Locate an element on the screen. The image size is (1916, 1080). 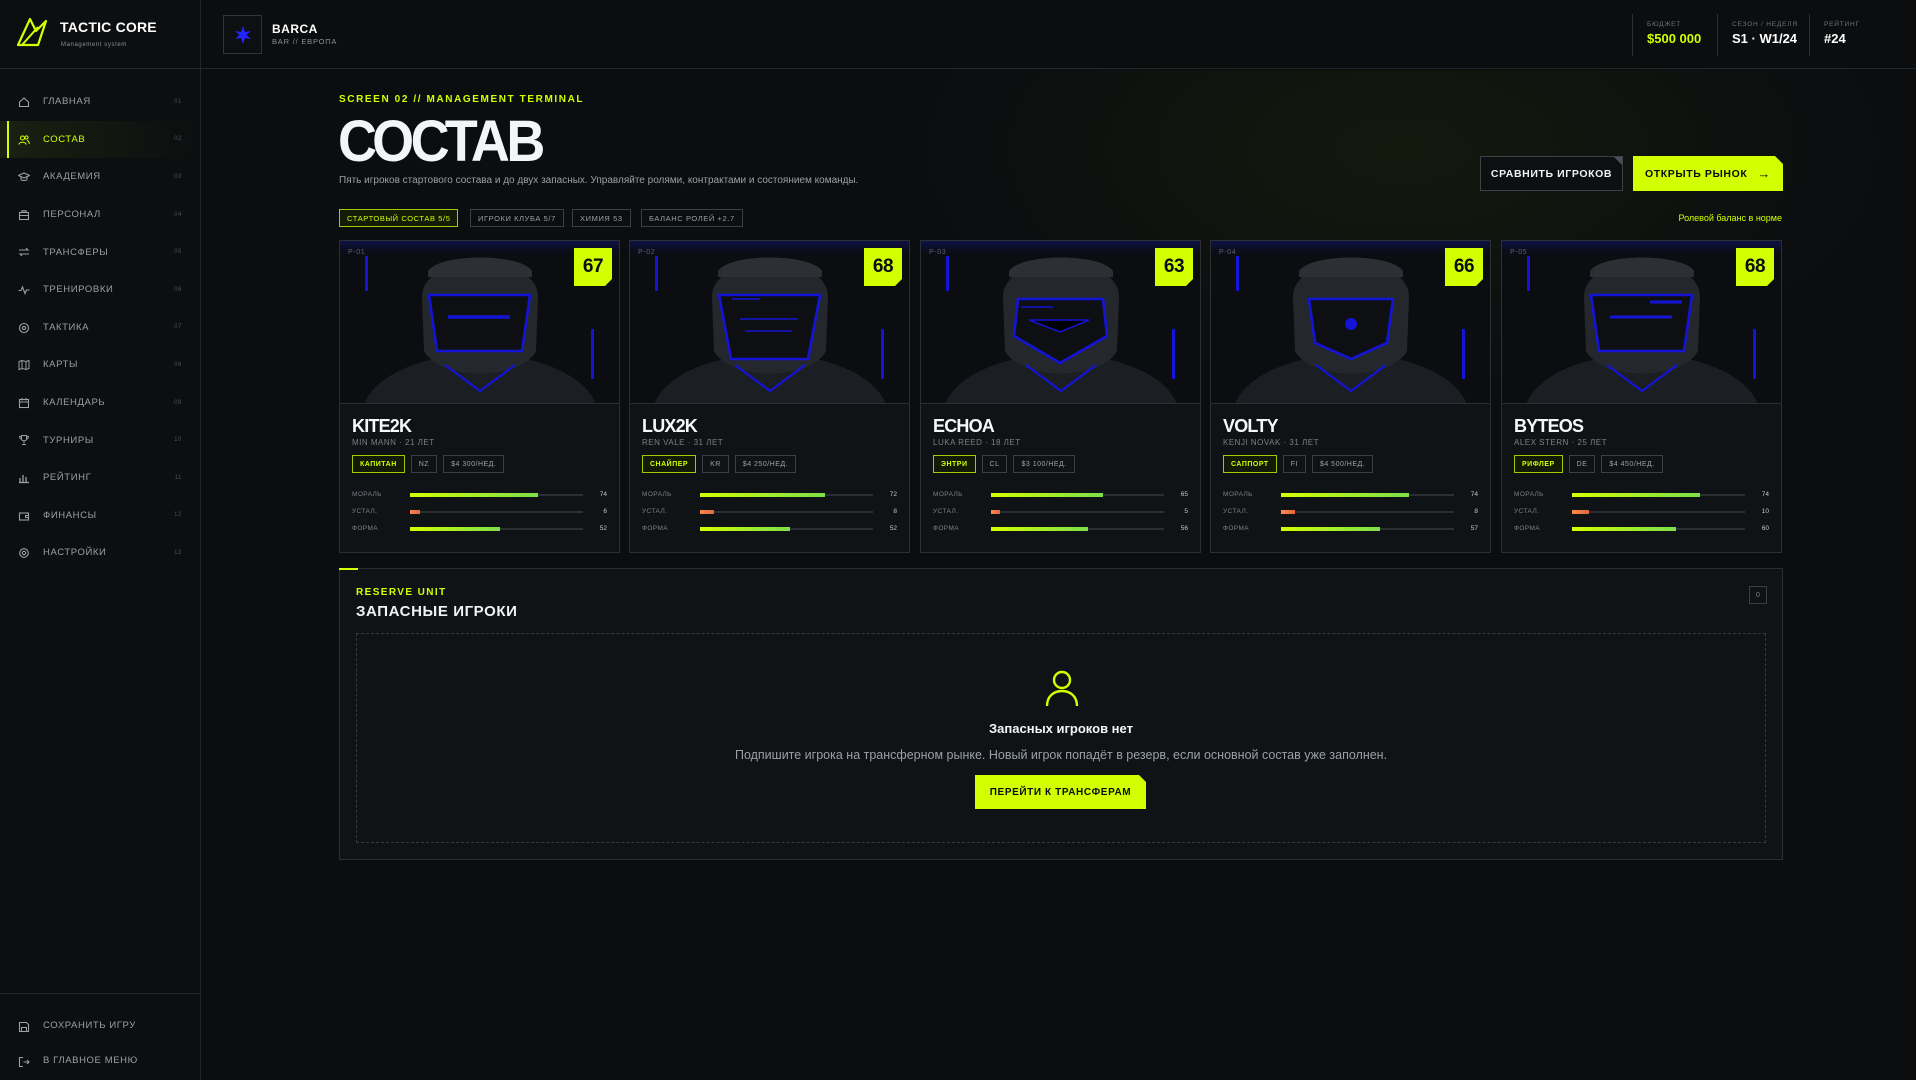
compare-players-label: СРАВНИТЬ ИГРОКОВ is located at coordinates (1551, 173).